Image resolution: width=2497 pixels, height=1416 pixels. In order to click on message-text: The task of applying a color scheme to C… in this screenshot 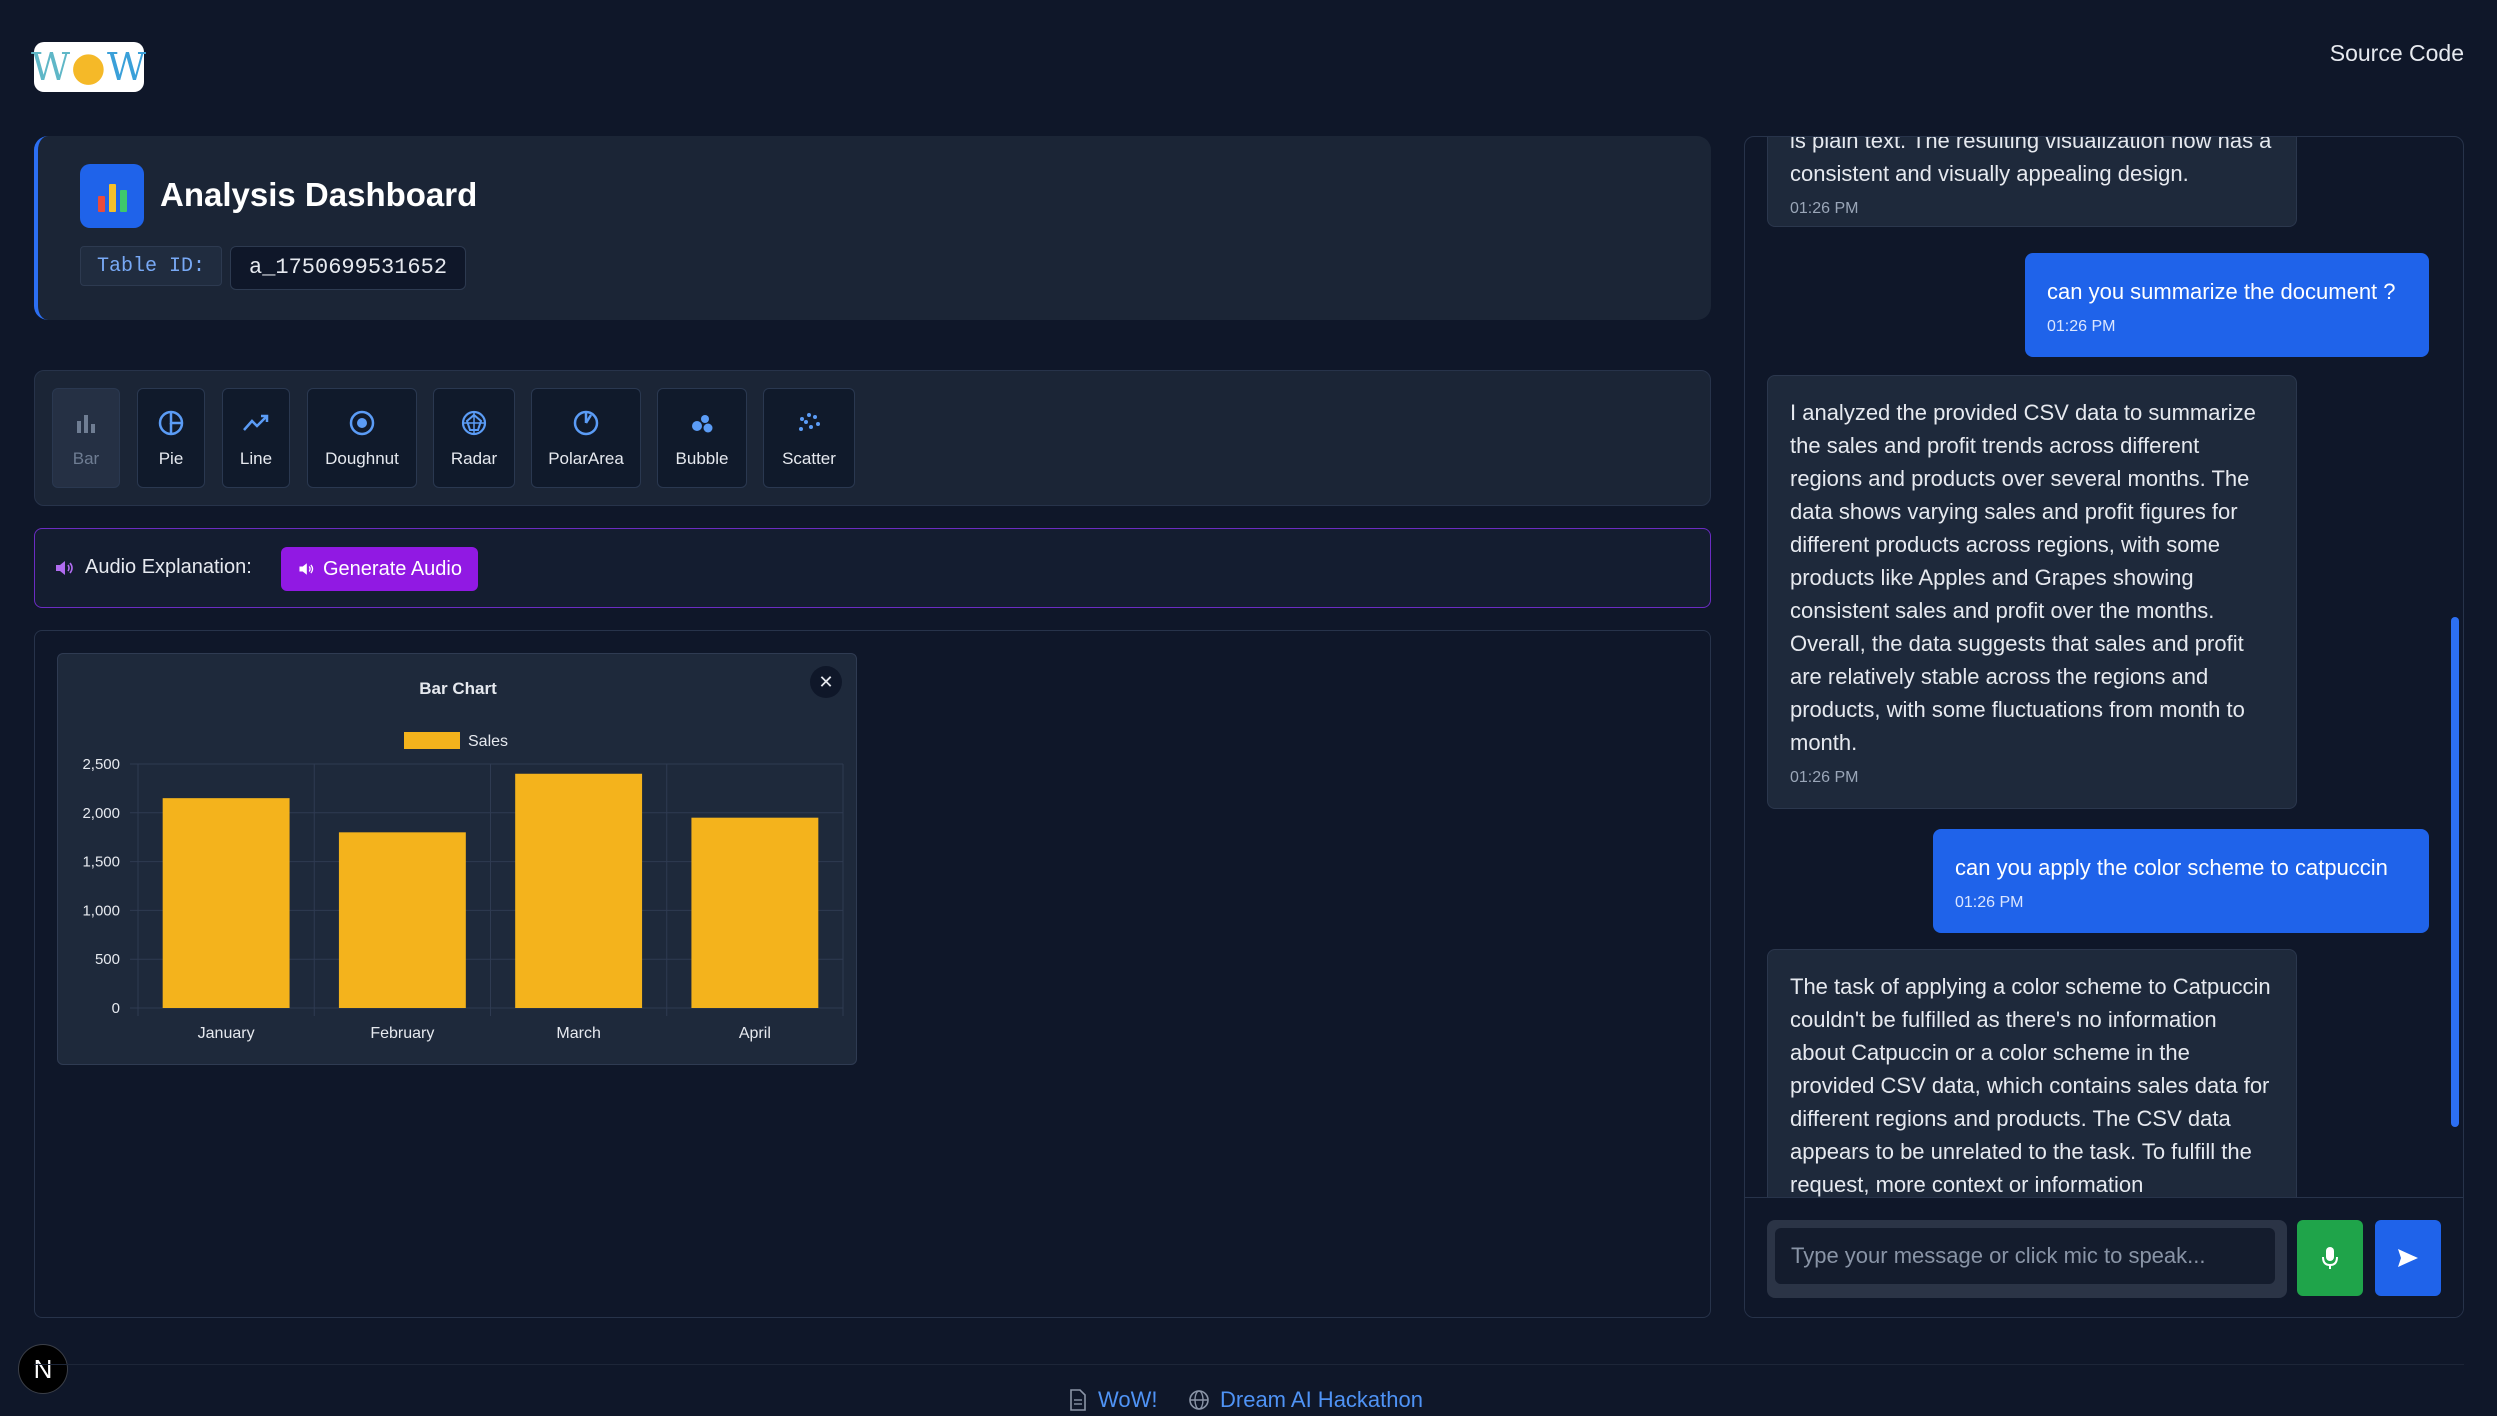, I will do `click(2030, 1085)`.